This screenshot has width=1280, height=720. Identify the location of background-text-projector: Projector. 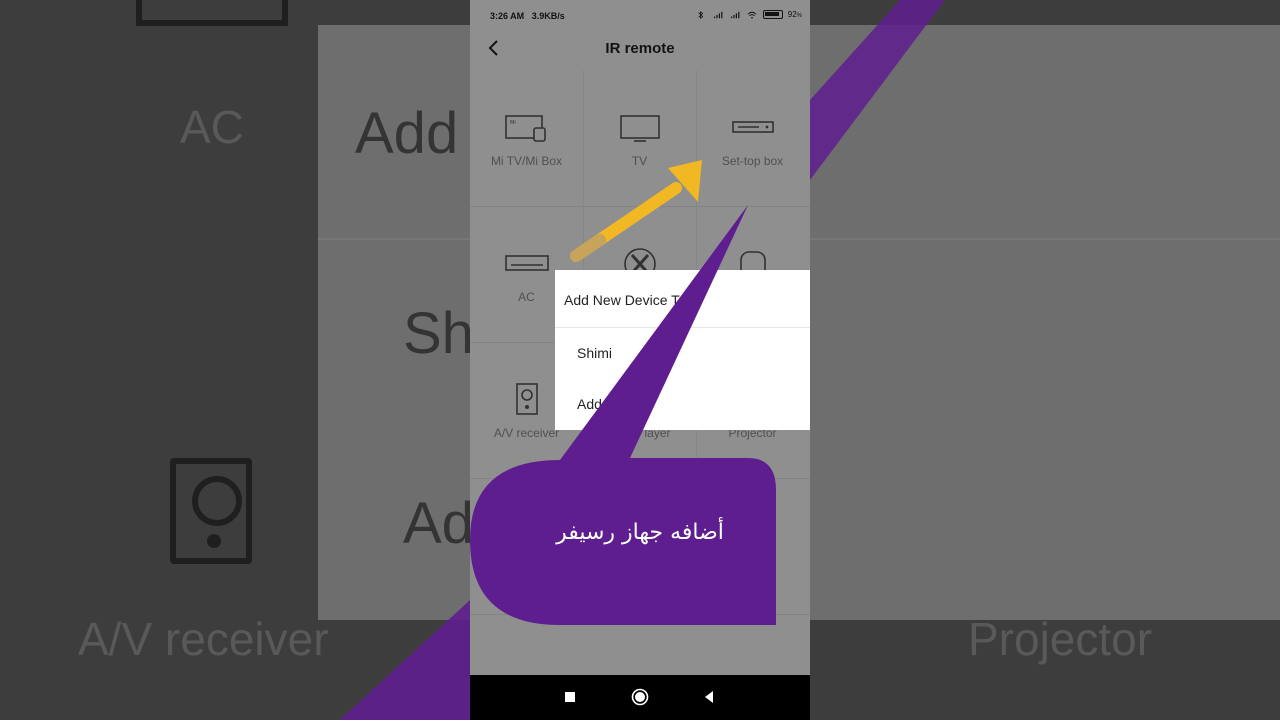
(1060, 639).